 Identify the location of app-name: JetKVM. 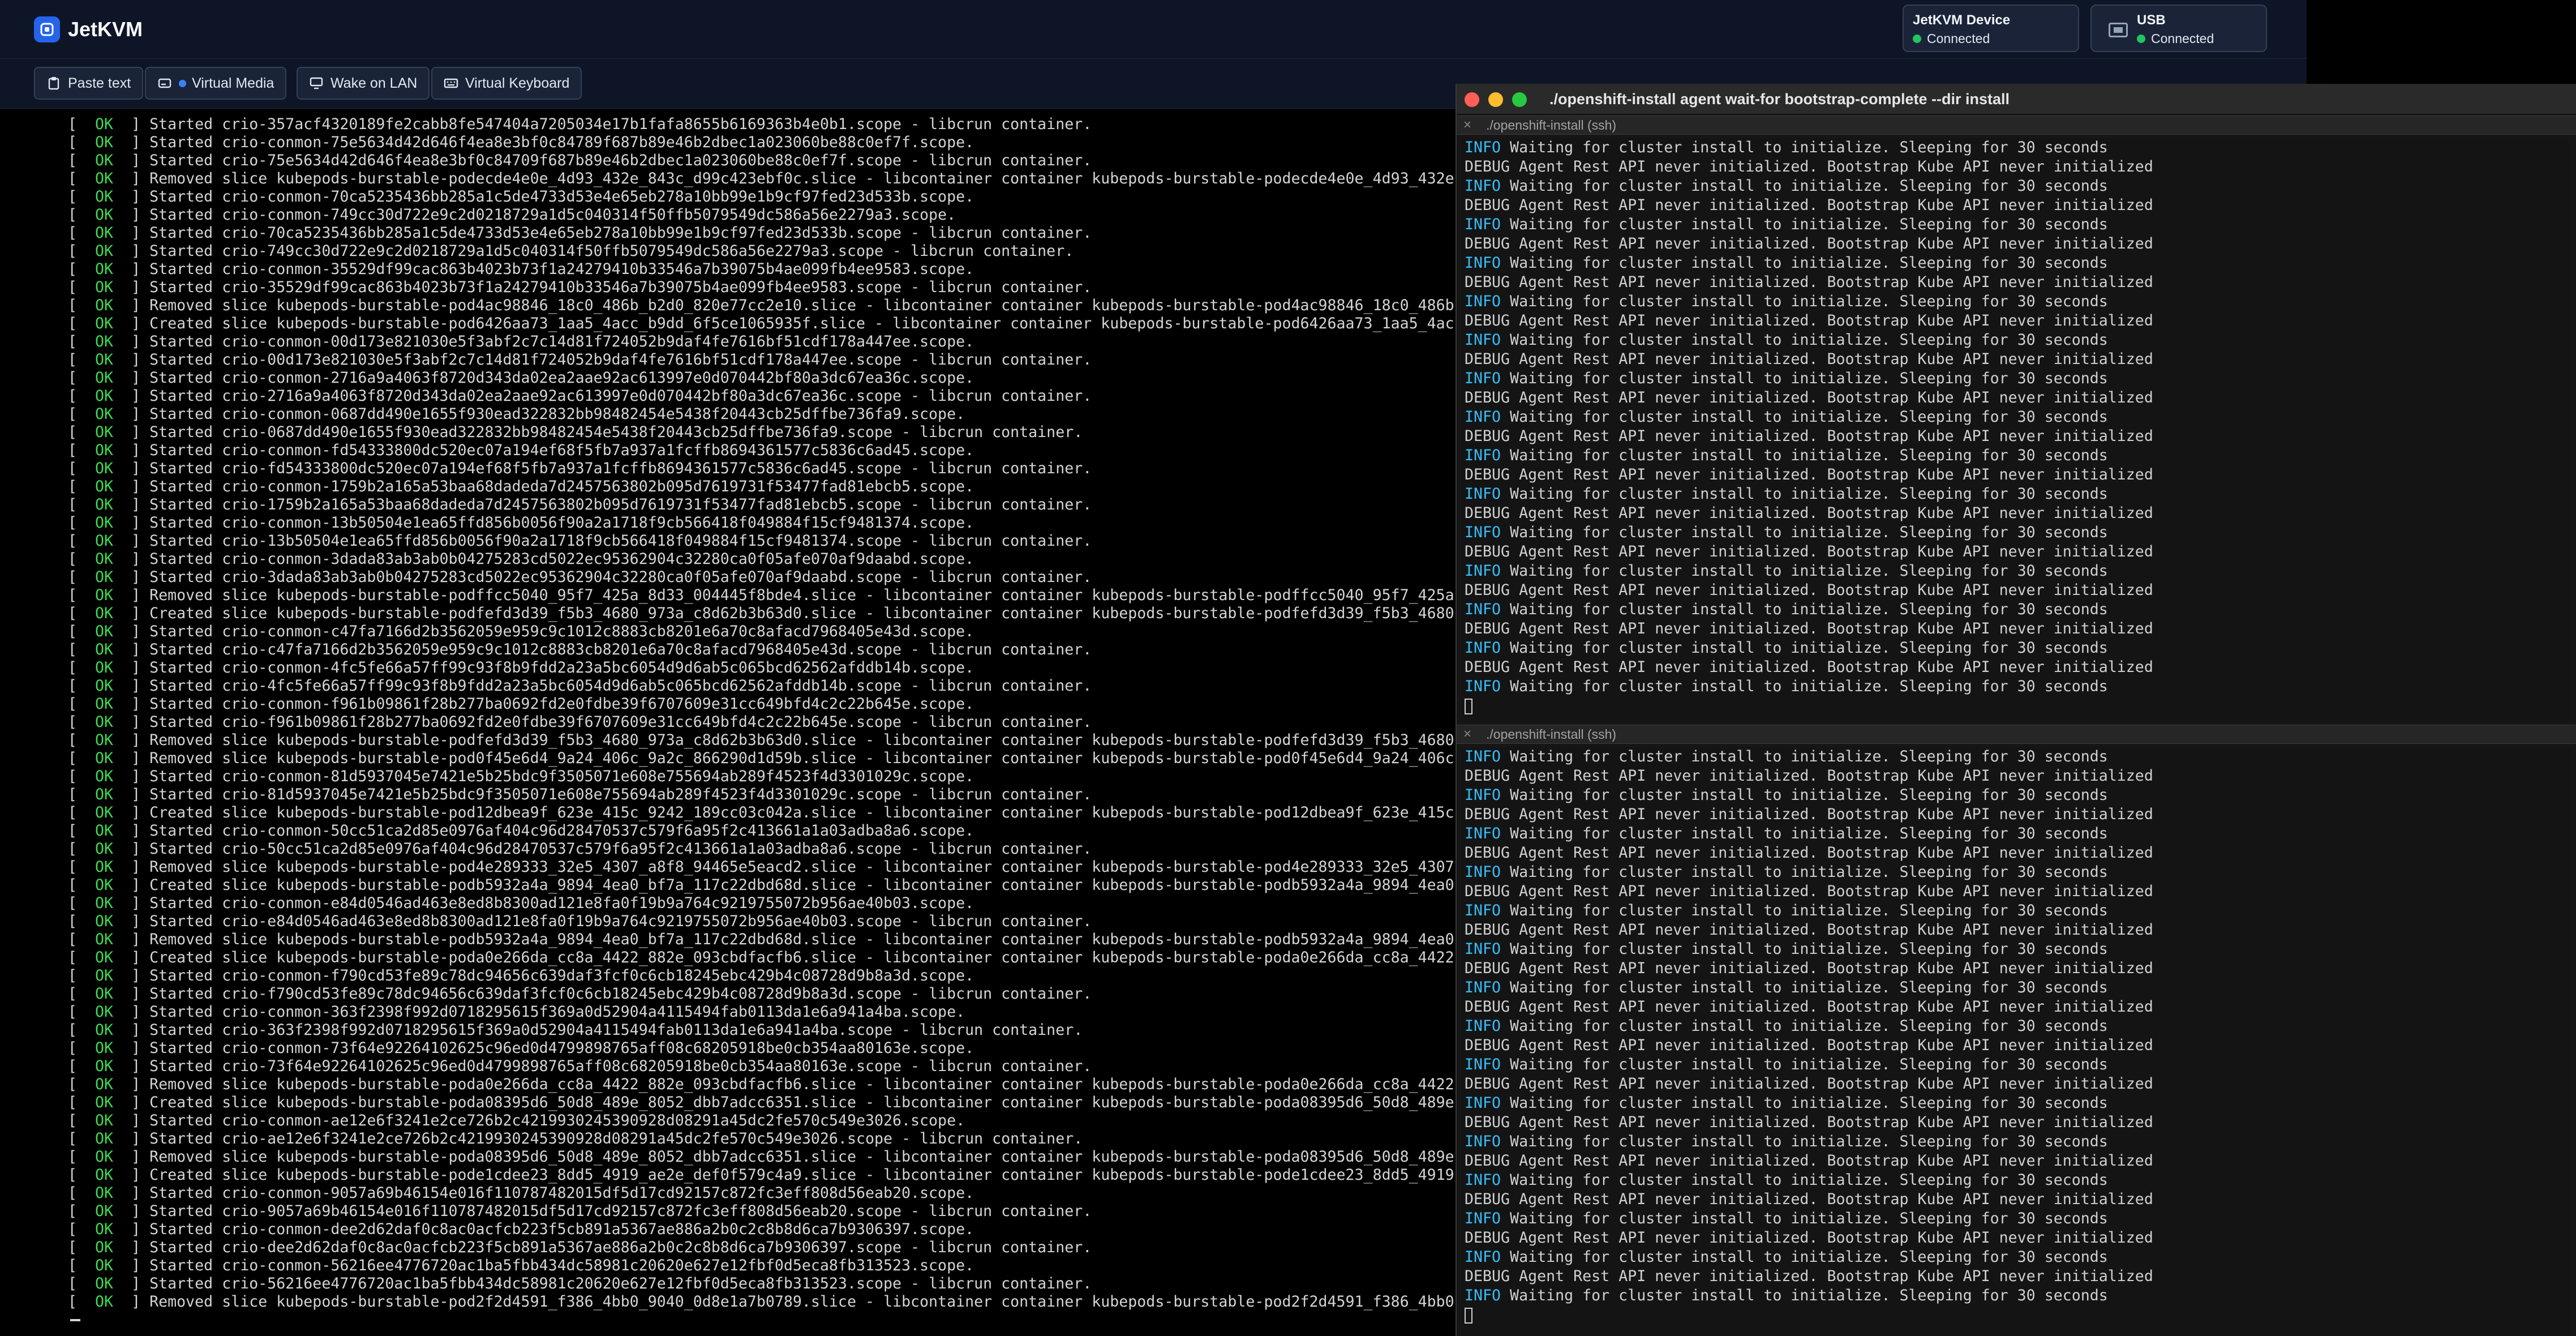
(105, 29).